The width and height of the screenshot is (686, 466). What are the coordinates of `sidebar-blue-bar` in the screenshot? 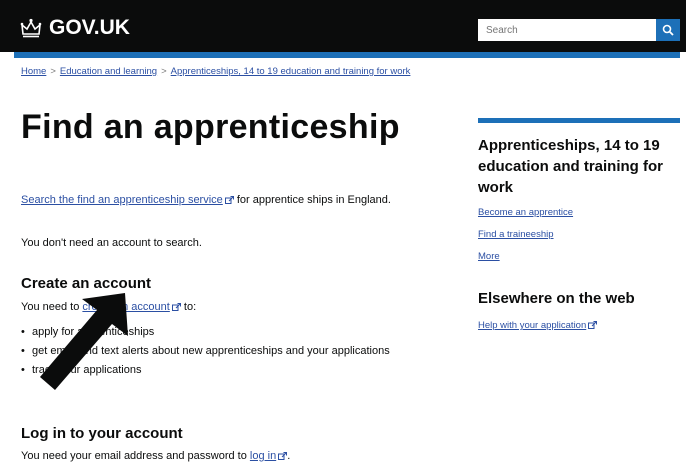 It's located at (579, 120).